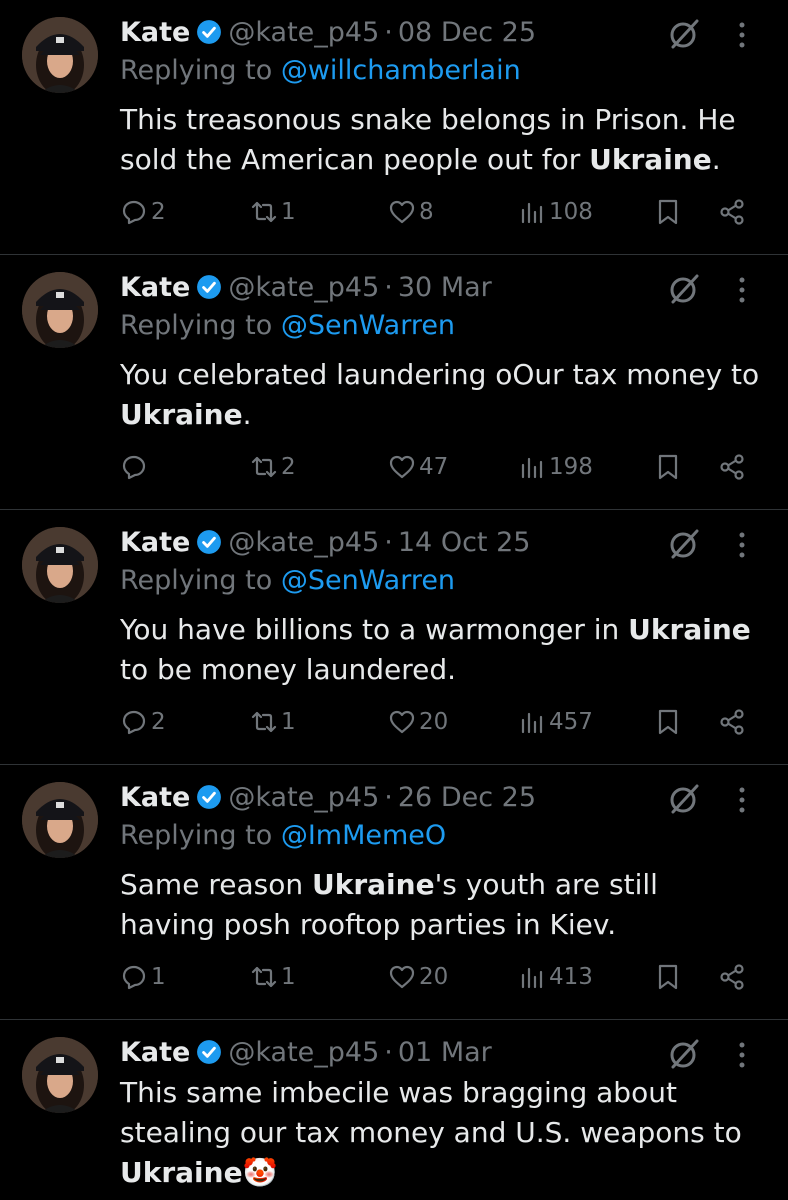 The height and width of the screenshot is (1200, 788). I want to click on reply-button, so click(135, 467).